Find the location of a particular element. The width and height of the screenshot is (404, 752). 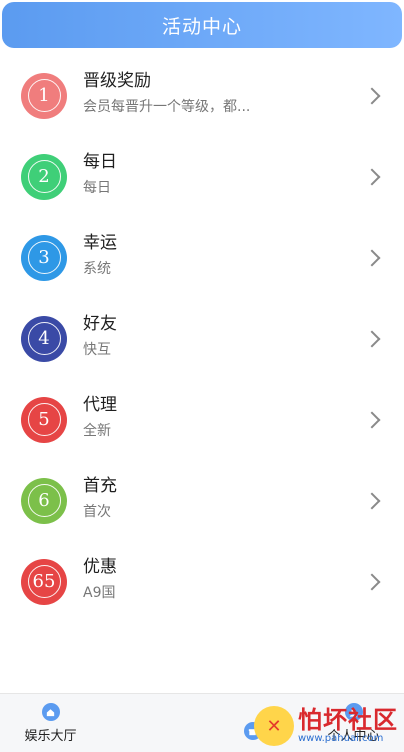

bottom-tab-bar: 娱乐大厅 个人中心 ✕ 怕坏社区 www.pahuai.com is located at coordinates (202, 722).